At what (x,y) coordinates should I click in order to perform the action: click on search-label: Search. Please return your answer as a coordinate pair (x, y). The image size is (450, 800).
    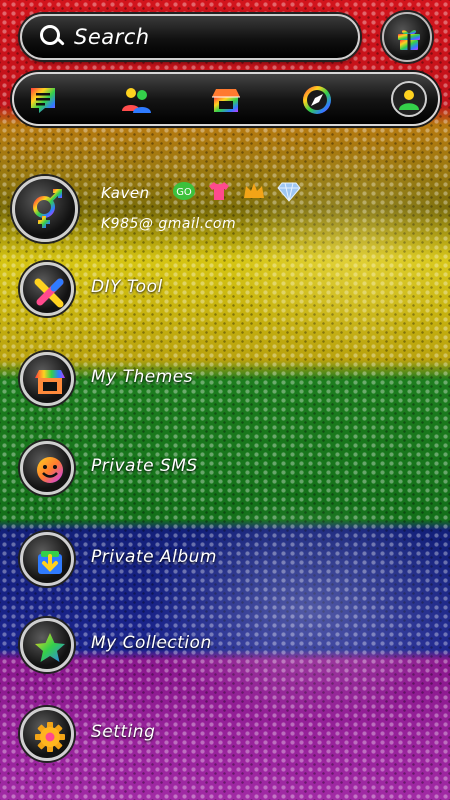
    Looking at the image, I should click on (112, 37).